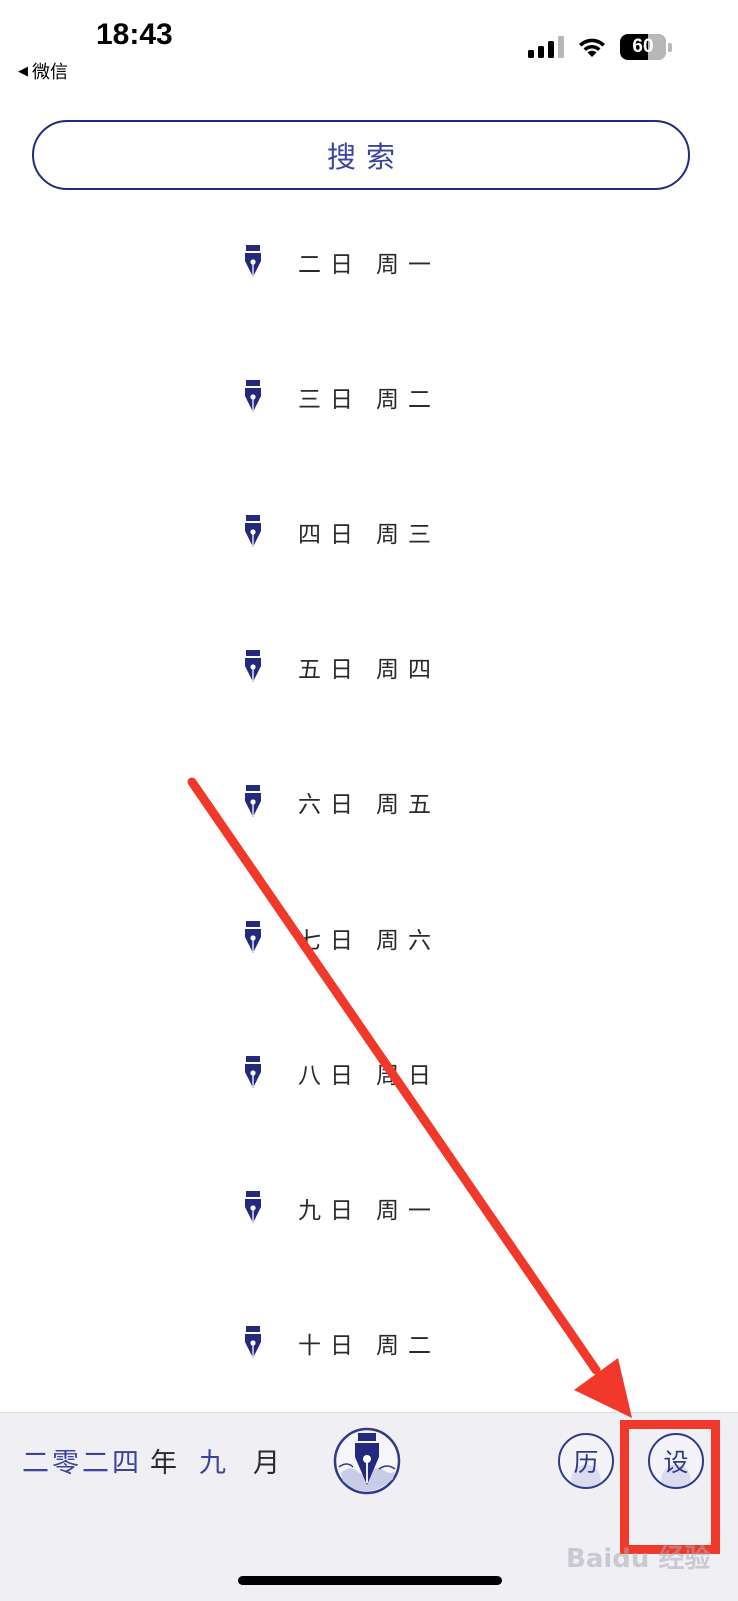  I want to click on date-day: 六日, so click(330, 805).